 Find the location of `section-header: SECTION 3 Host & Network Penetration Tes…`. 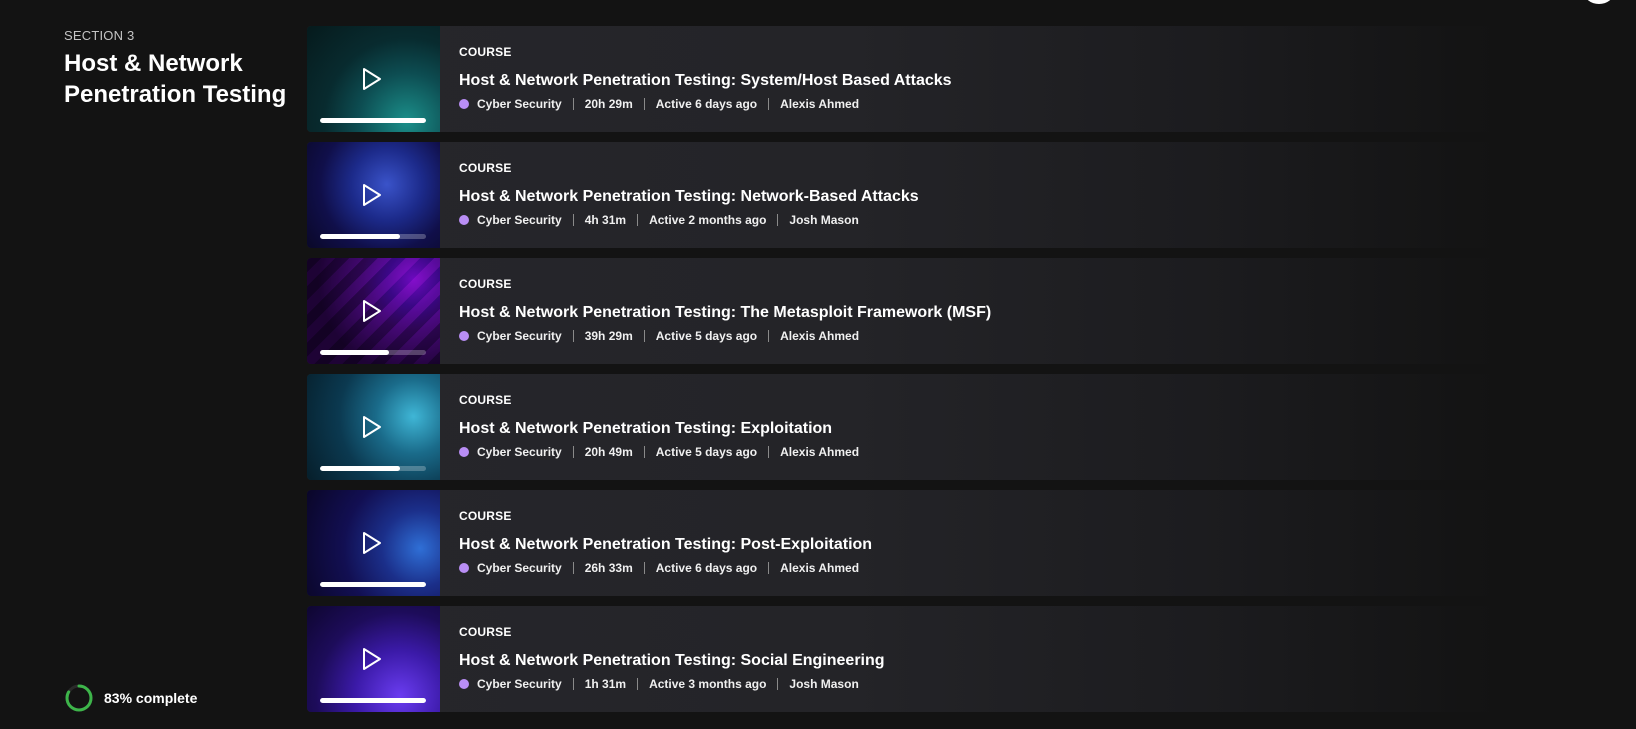

section-header: SECTION 3 Host & Network Penetration Tes… is located at coordinates (184, 69).